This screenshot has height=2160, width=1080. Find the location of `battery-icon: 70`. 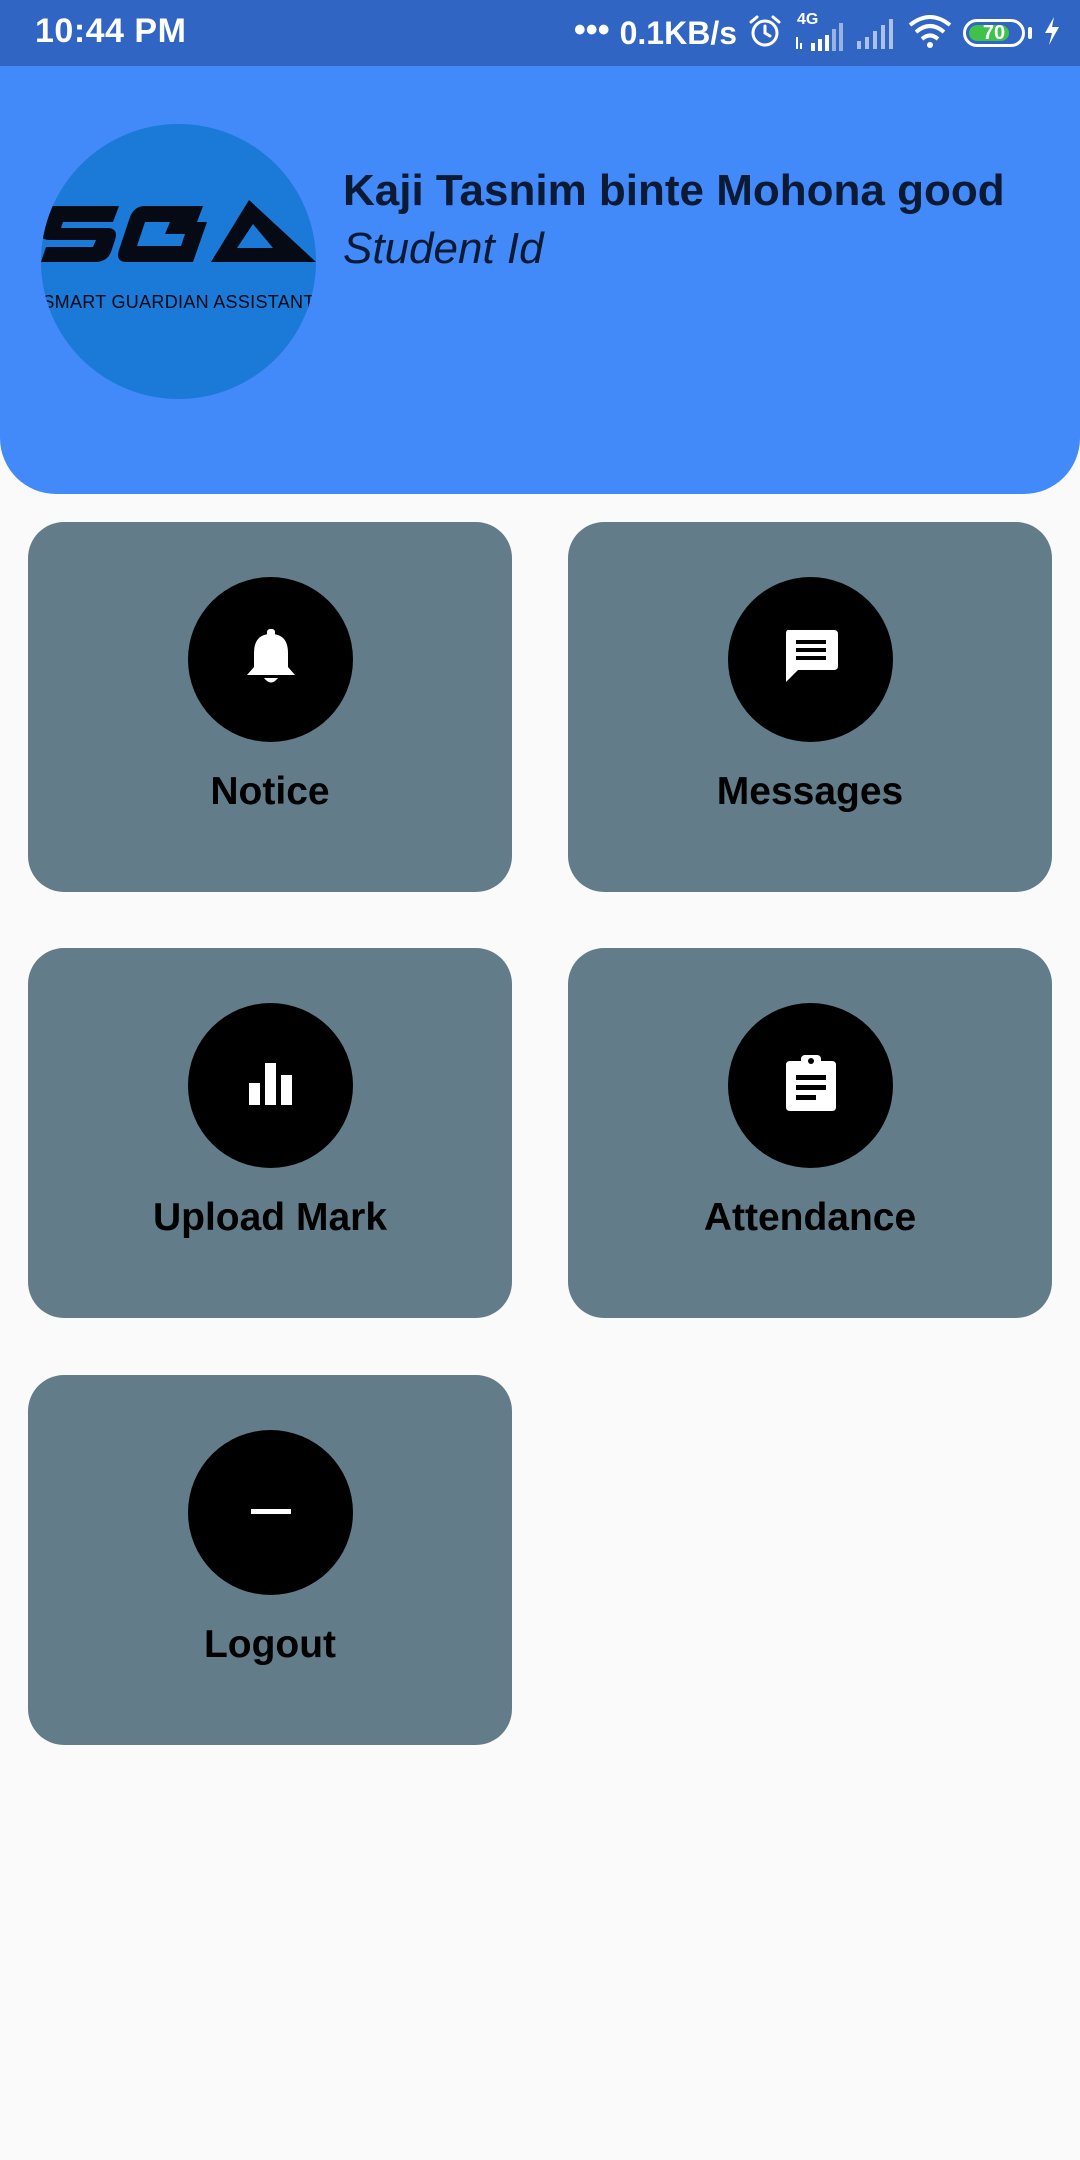

battery-icon: 70 is located at coordinates (994, 33).